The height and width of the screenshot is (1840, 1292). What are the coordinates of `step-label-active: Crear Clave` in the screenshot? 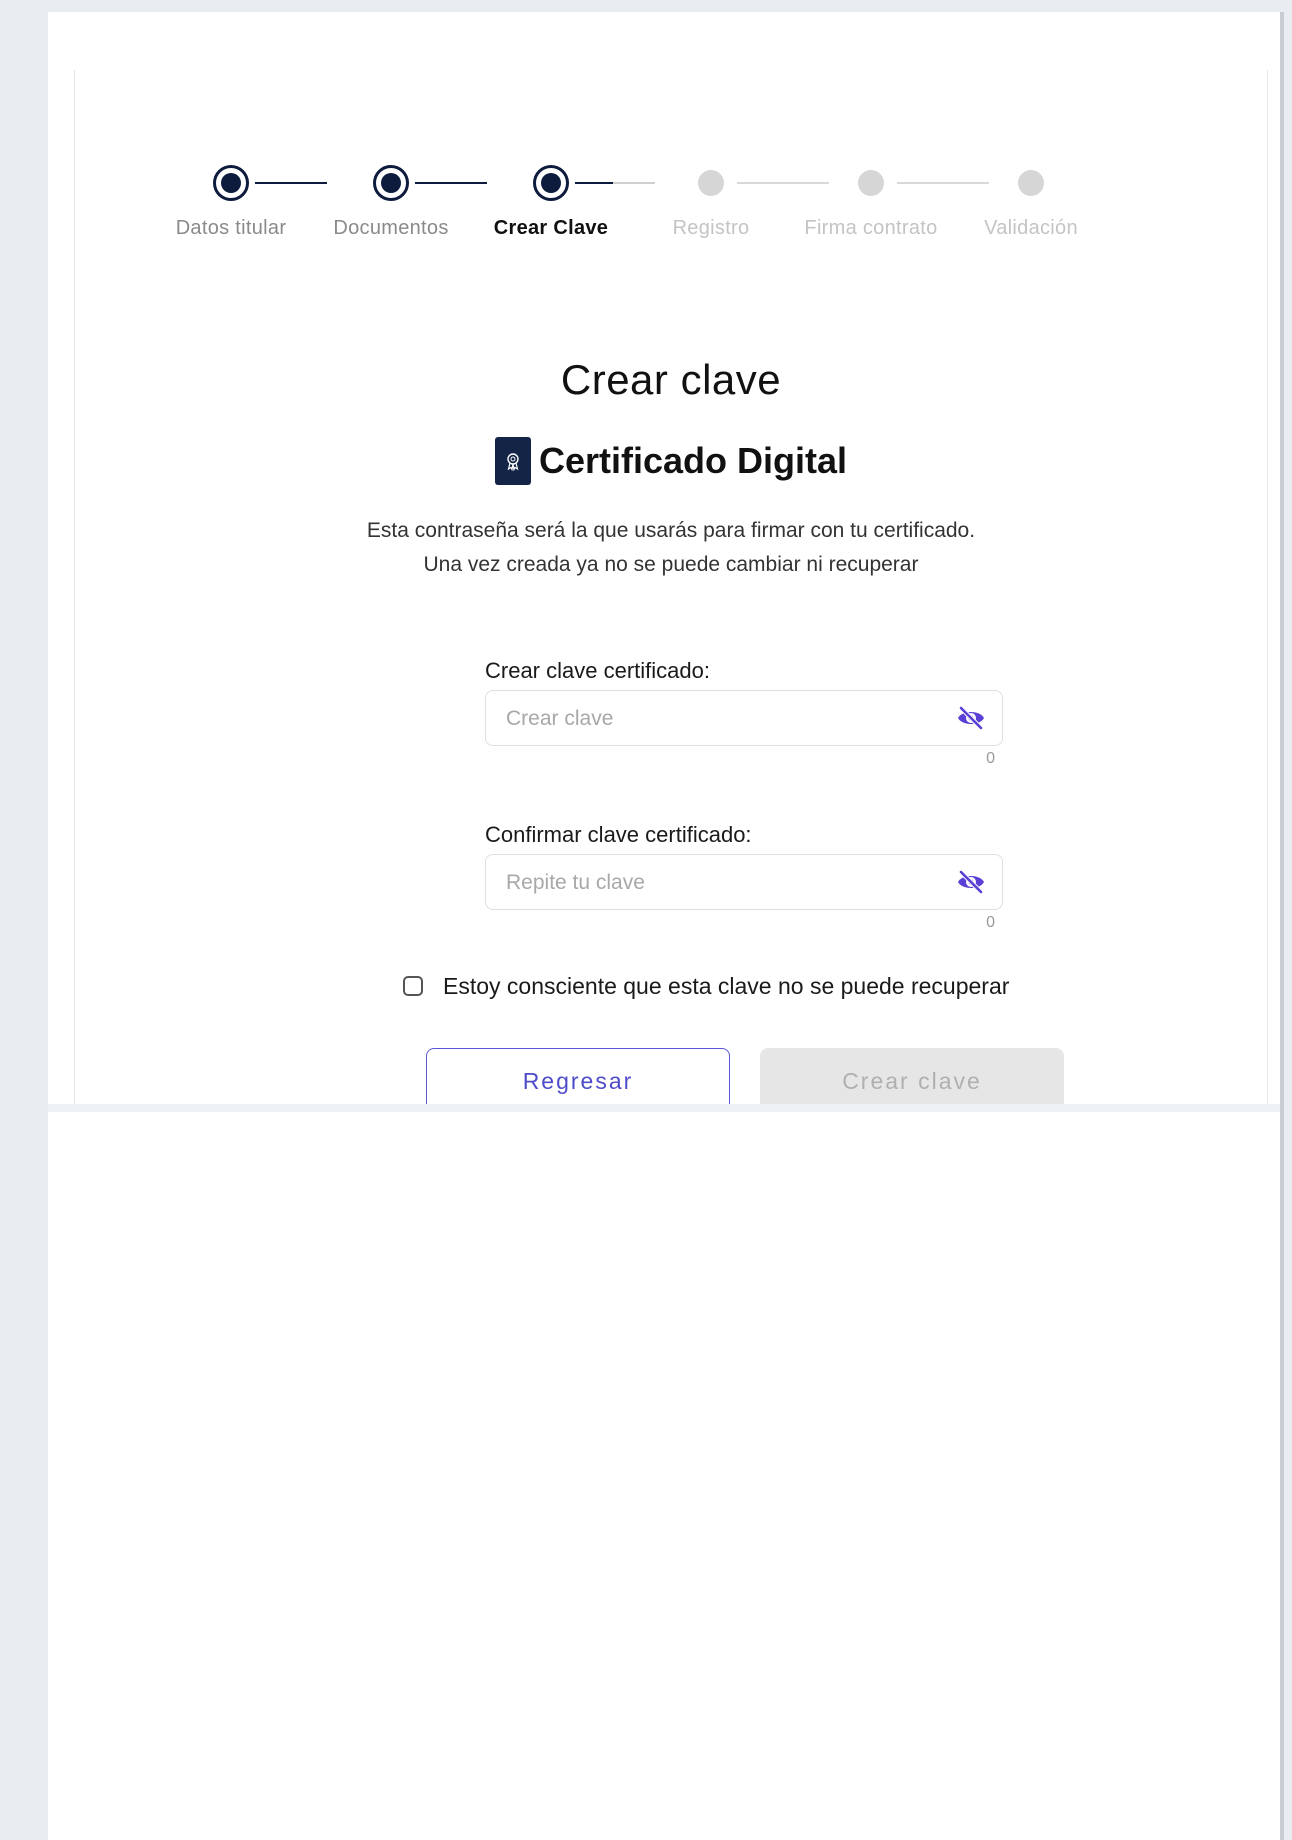 It's located at (551, 228).